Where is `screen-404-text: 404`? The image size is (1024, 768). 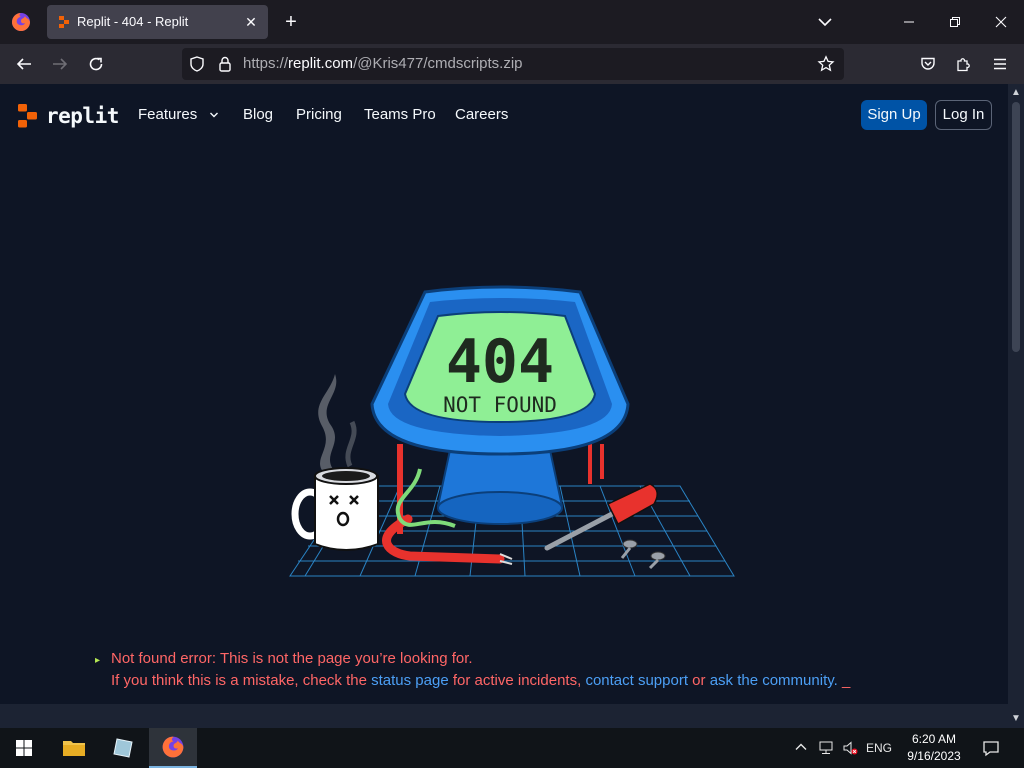 screen-404-text: 404 is located at coordinates (500, 362).